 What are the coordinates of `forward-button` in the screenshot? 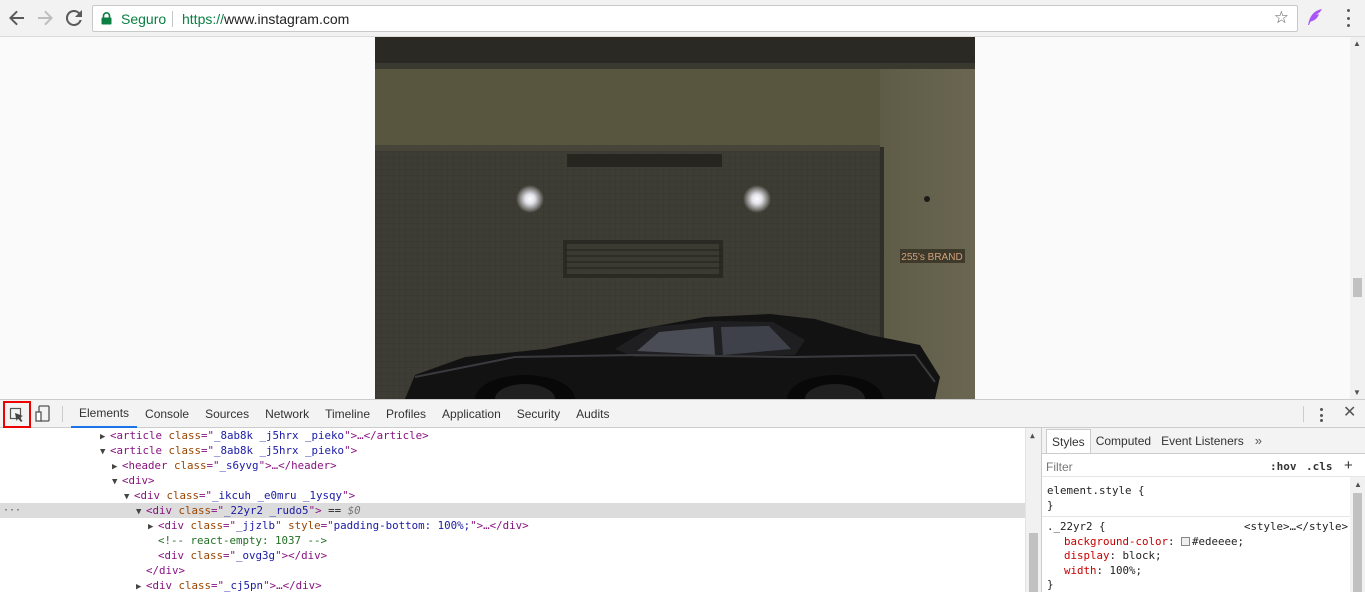 It's located at (45, 18).